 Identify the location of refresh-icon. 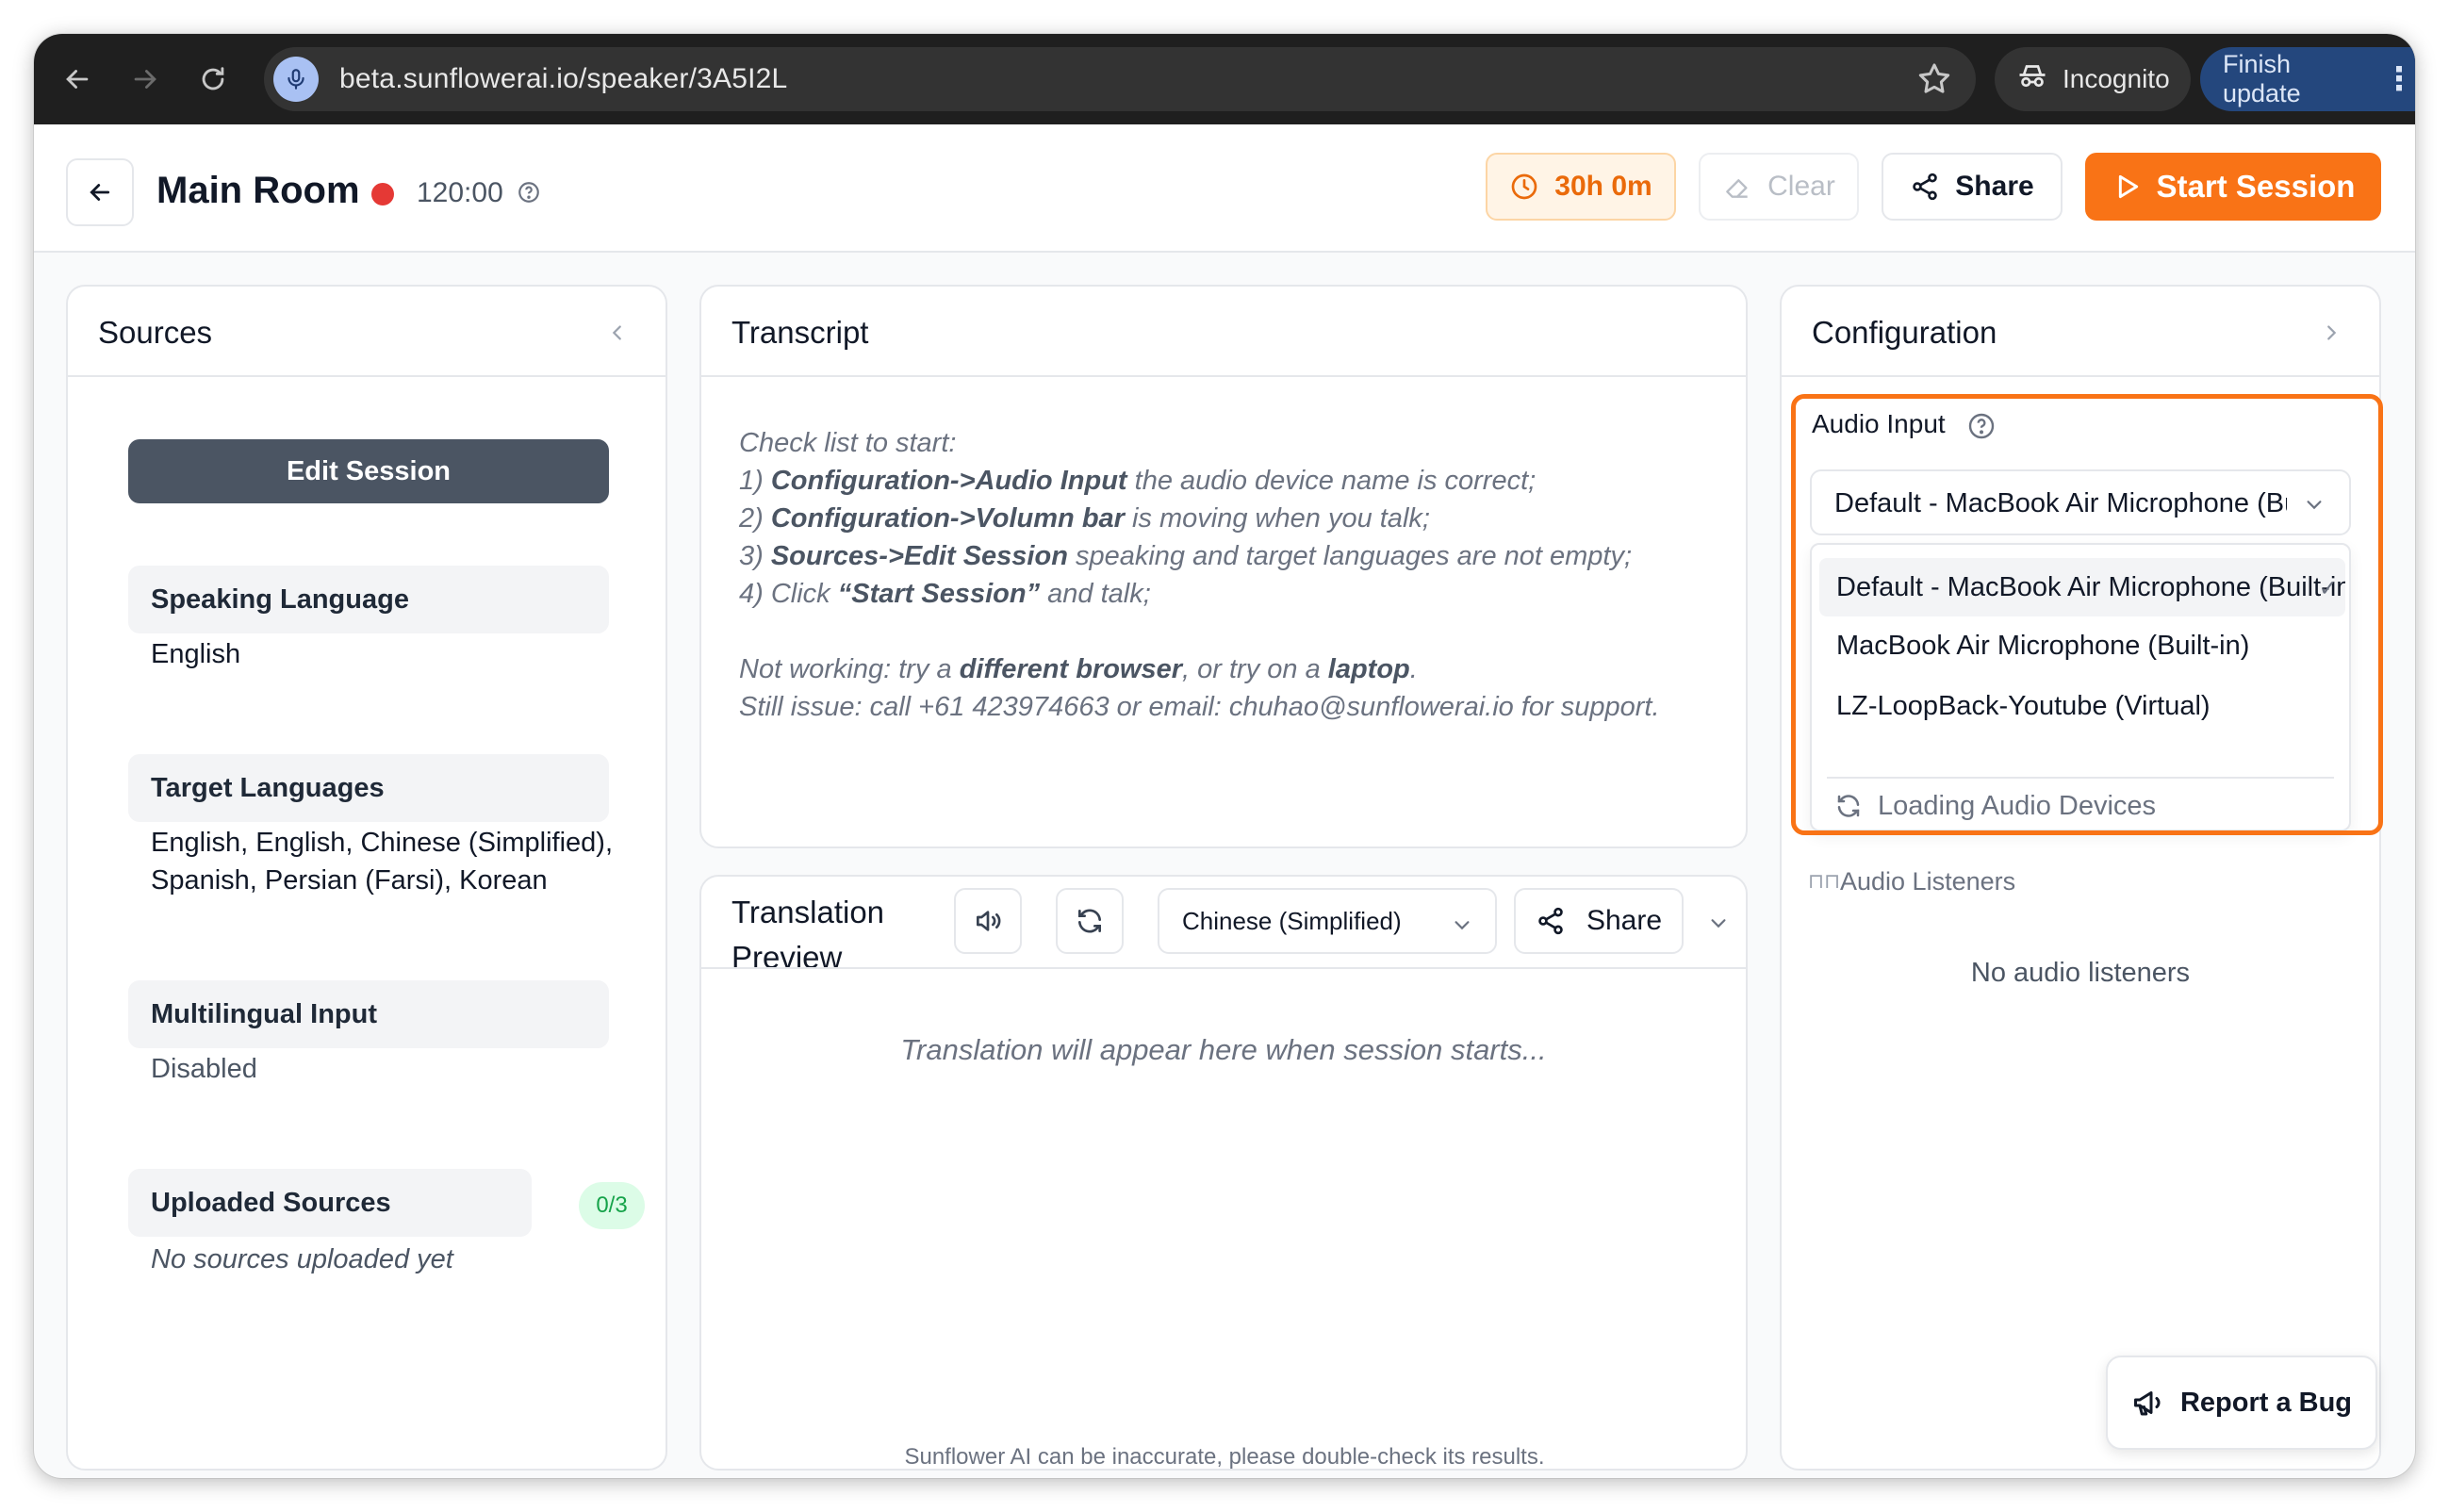
(1089, 921).